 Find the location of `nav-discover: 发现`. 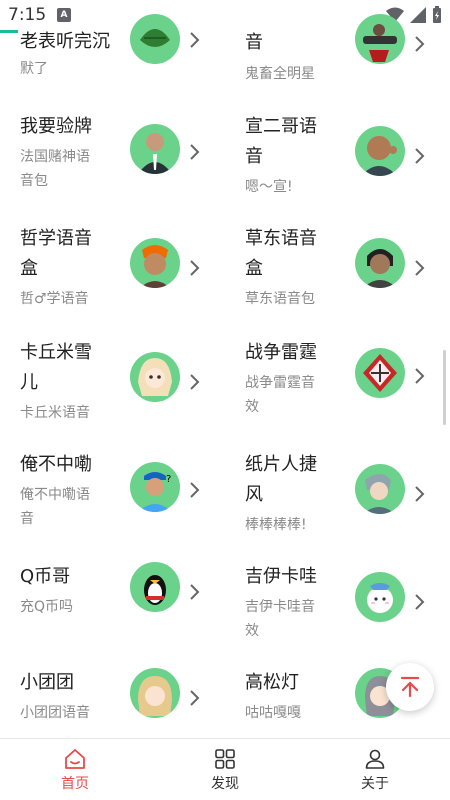

nav-discover: 发现 is located at coordinates (225, 769).